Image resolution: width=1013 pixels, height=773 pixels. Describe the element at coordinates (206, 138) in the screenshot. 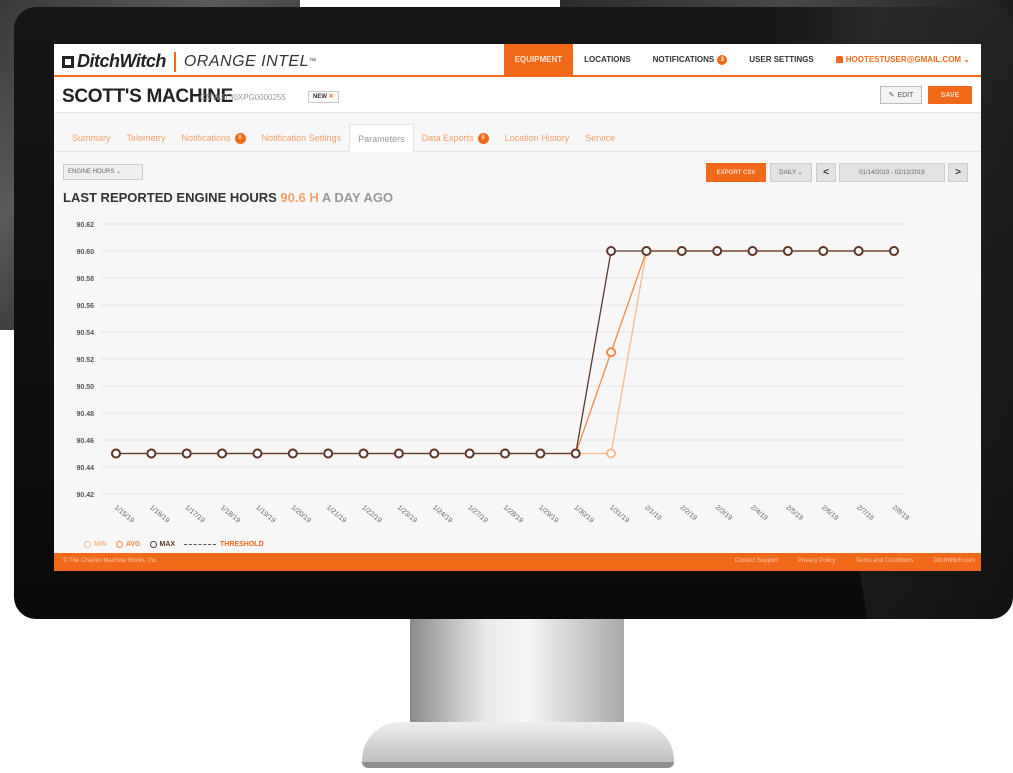

I see `tab-label: Notifications` at that location.